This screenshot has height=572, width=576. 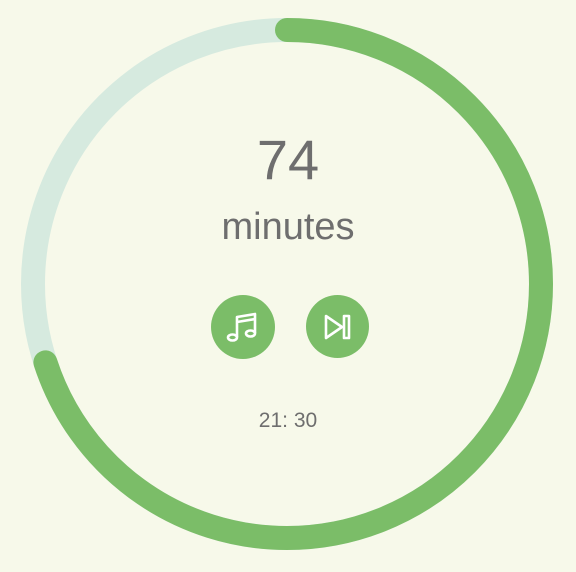 I want to click on music-button, so click(x=243, y=327).